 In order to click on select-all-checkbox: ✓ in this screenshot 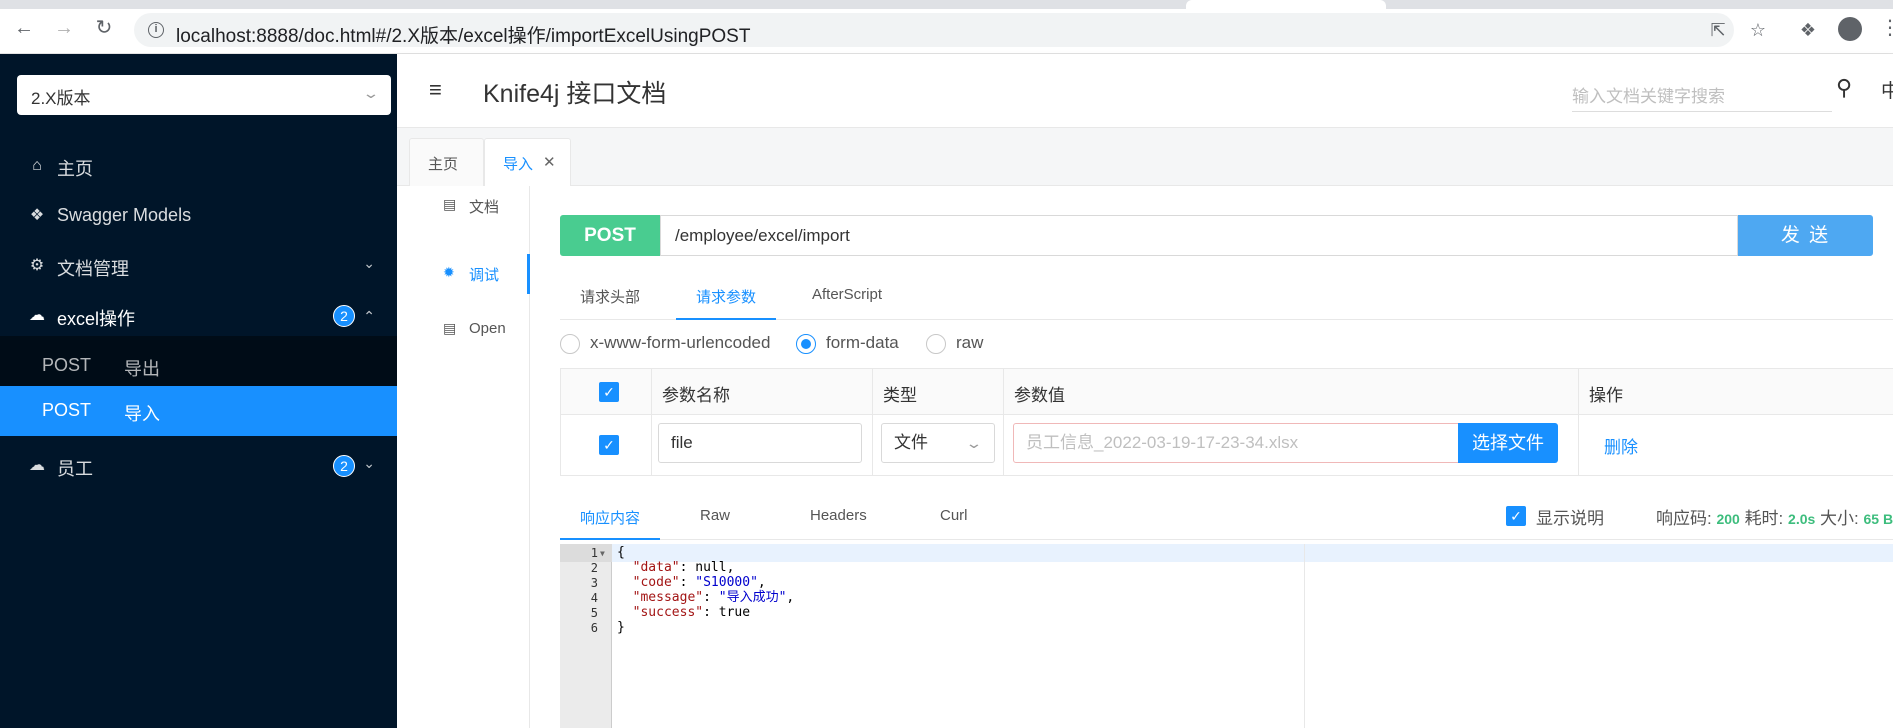, I will do `click(609, 392)`.